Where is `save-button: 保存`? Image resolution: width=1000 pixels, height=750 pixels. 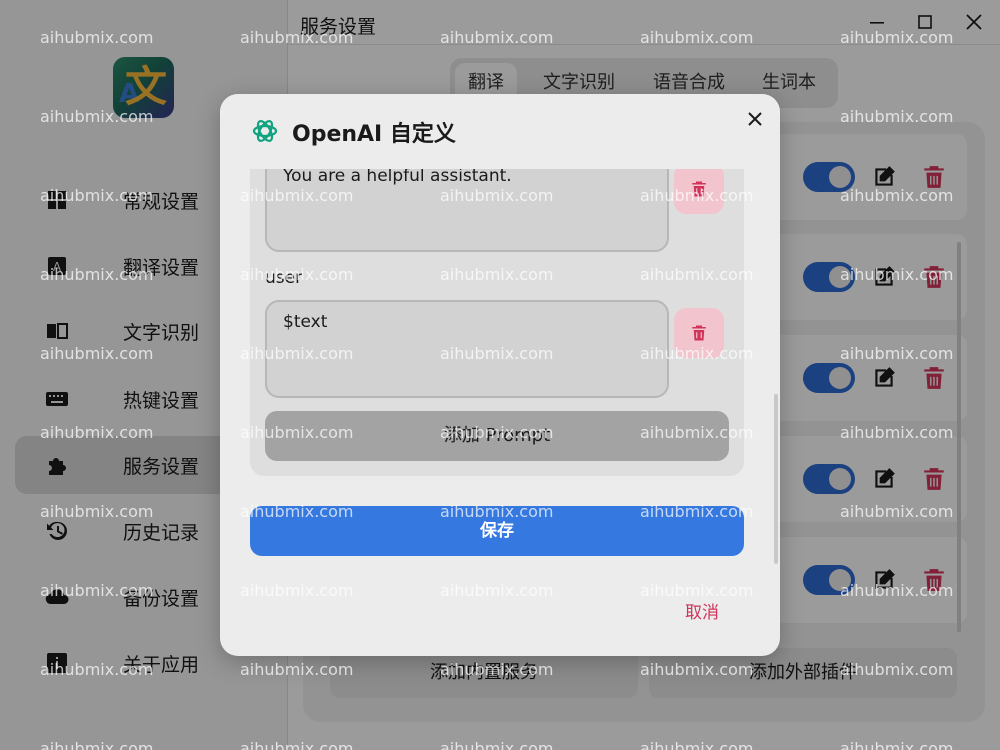
save-button: 保存 is located at coordinates (497, 531).